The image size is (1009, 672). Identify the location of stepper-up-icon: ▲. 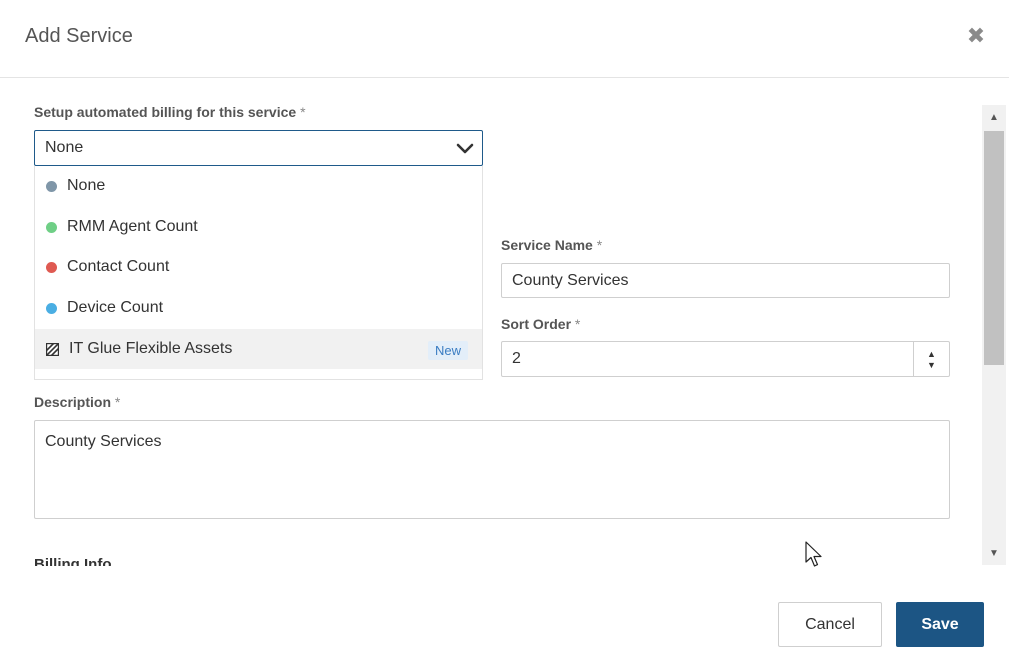
(931, 354).